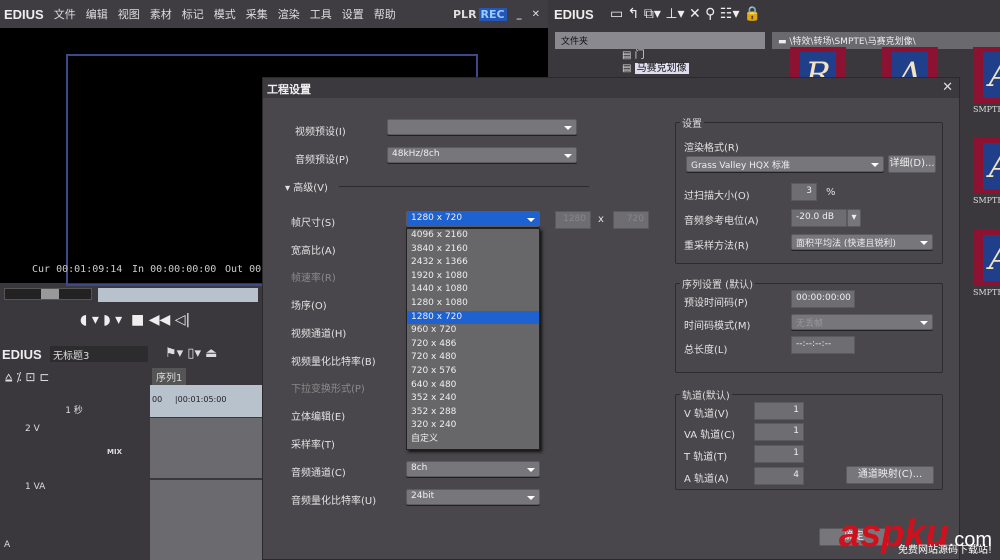  I want to click on overscan-input: 3, so click(804, 192).